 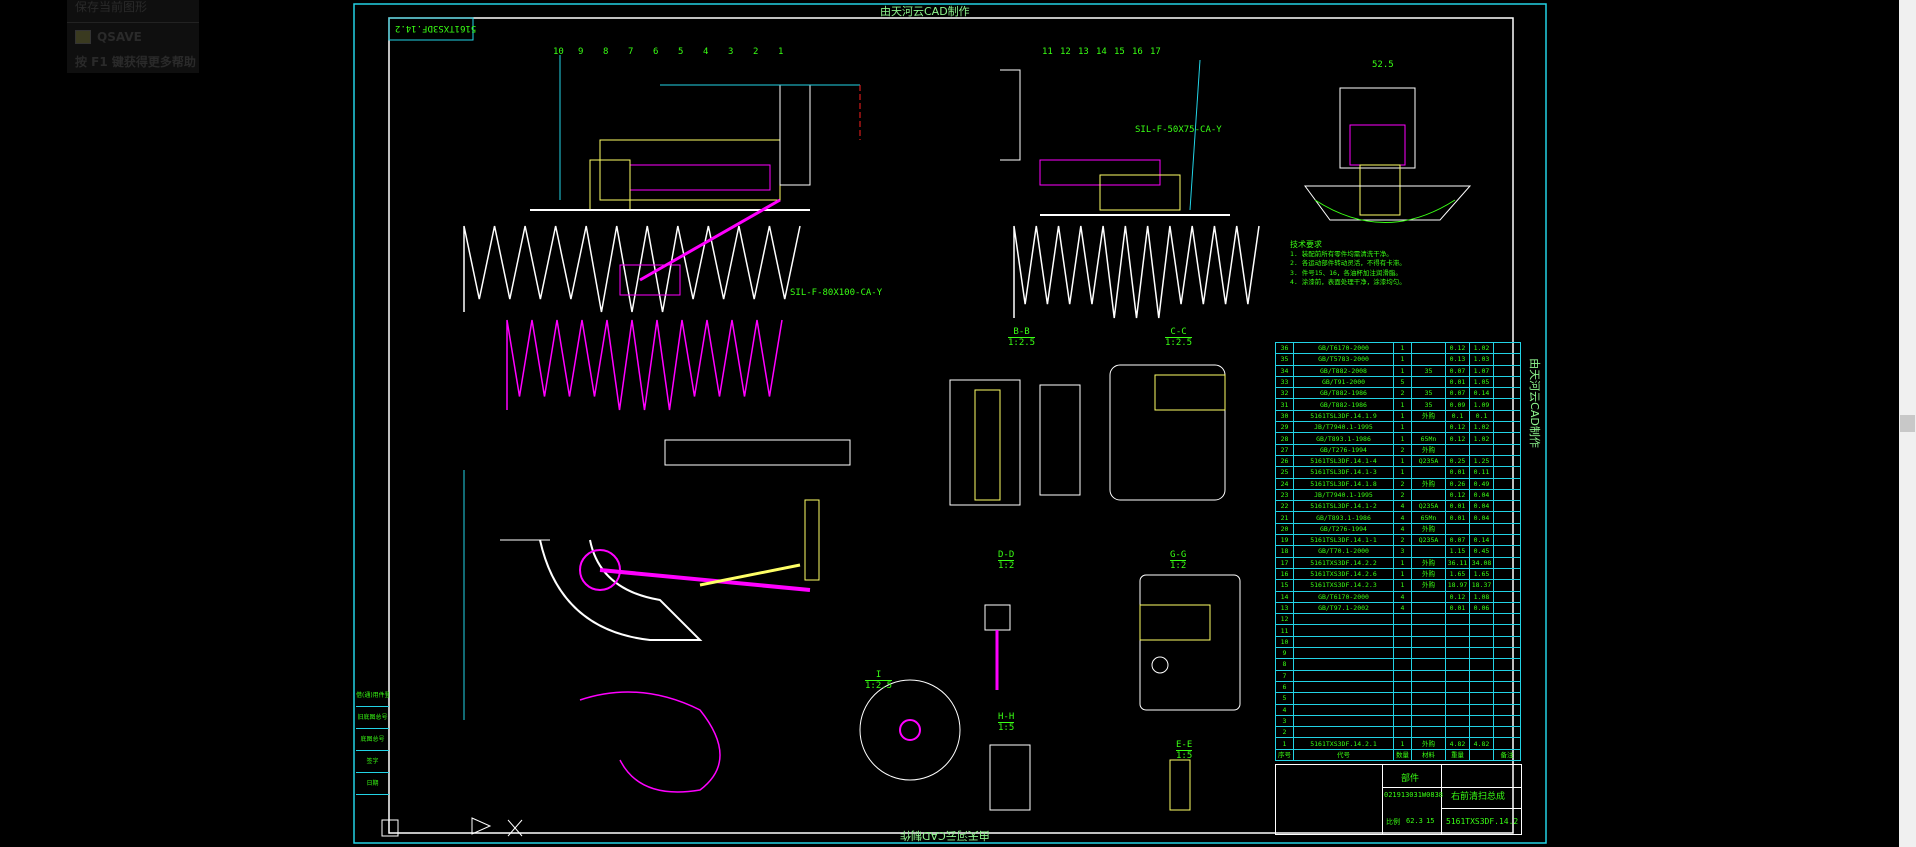 I want to click on header-cell: 序号, so click(x=1284, y=754).